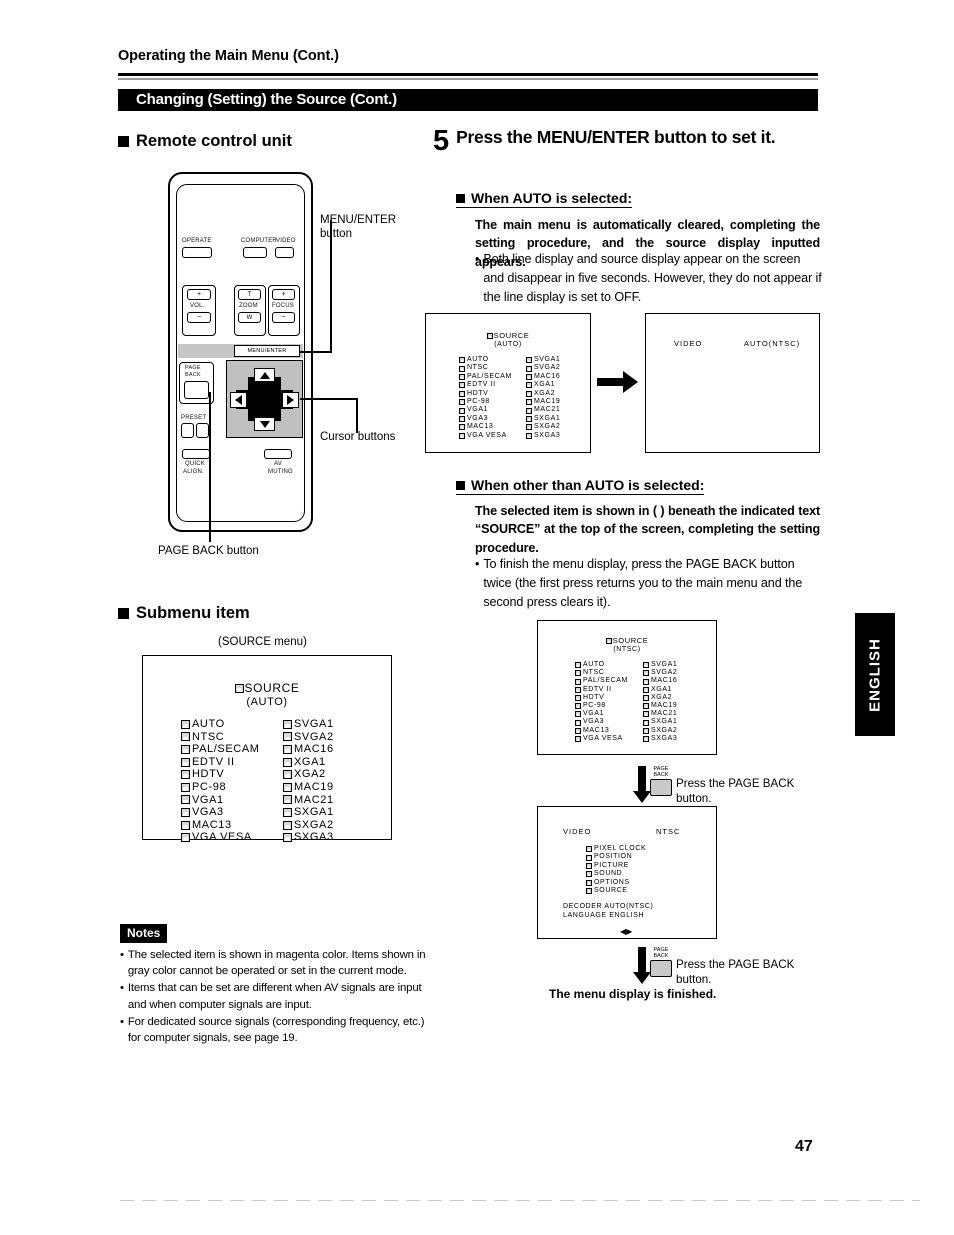 Image resolution: width=954 pixels, height=1235 pixels. I want to click on remote-button-volume-down: −, so click(199, 317).